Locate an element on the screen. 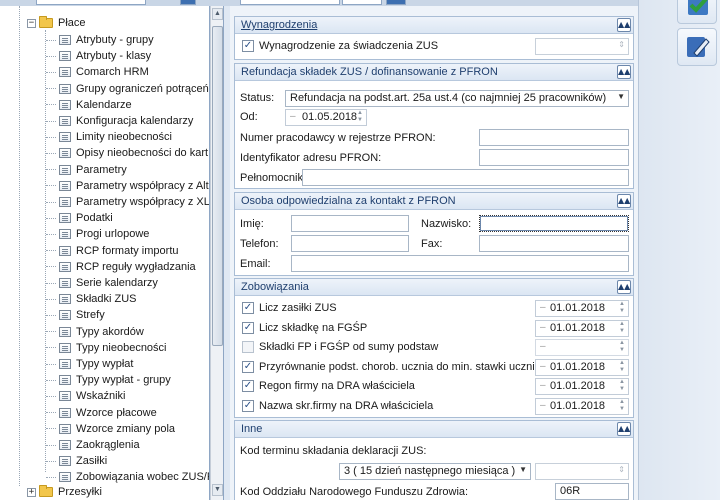  kod-terminu-extra-select: ⇕ is located at coordinates (582, 471).